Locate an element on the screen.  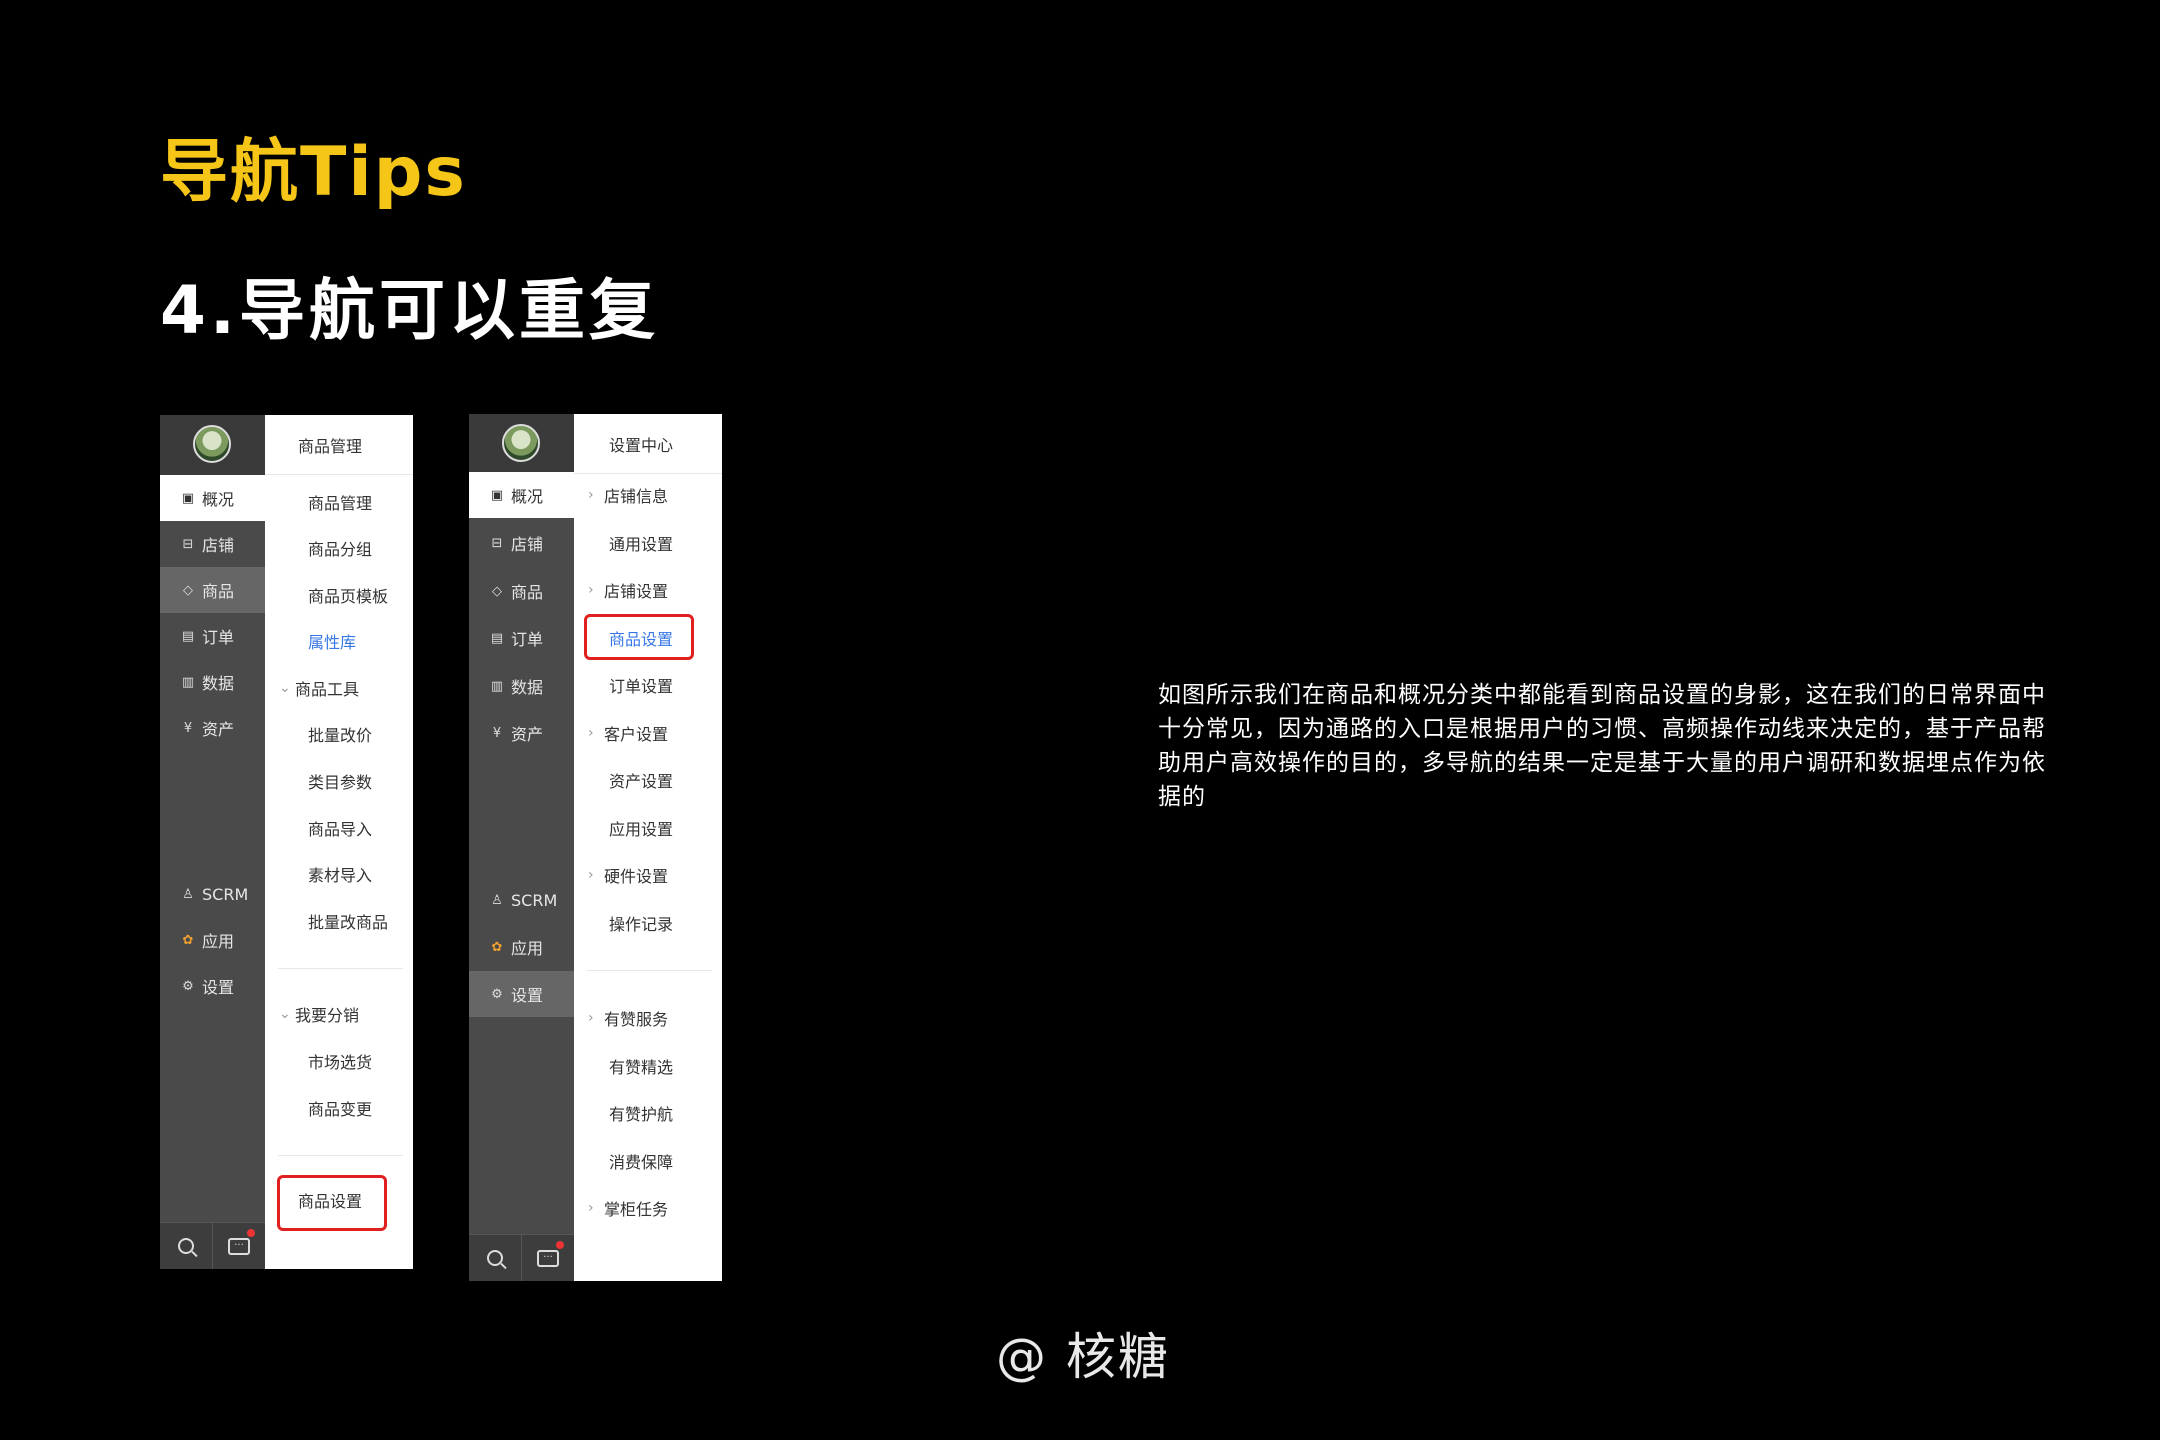
highlight-box is located at coordinates (332, 1203).